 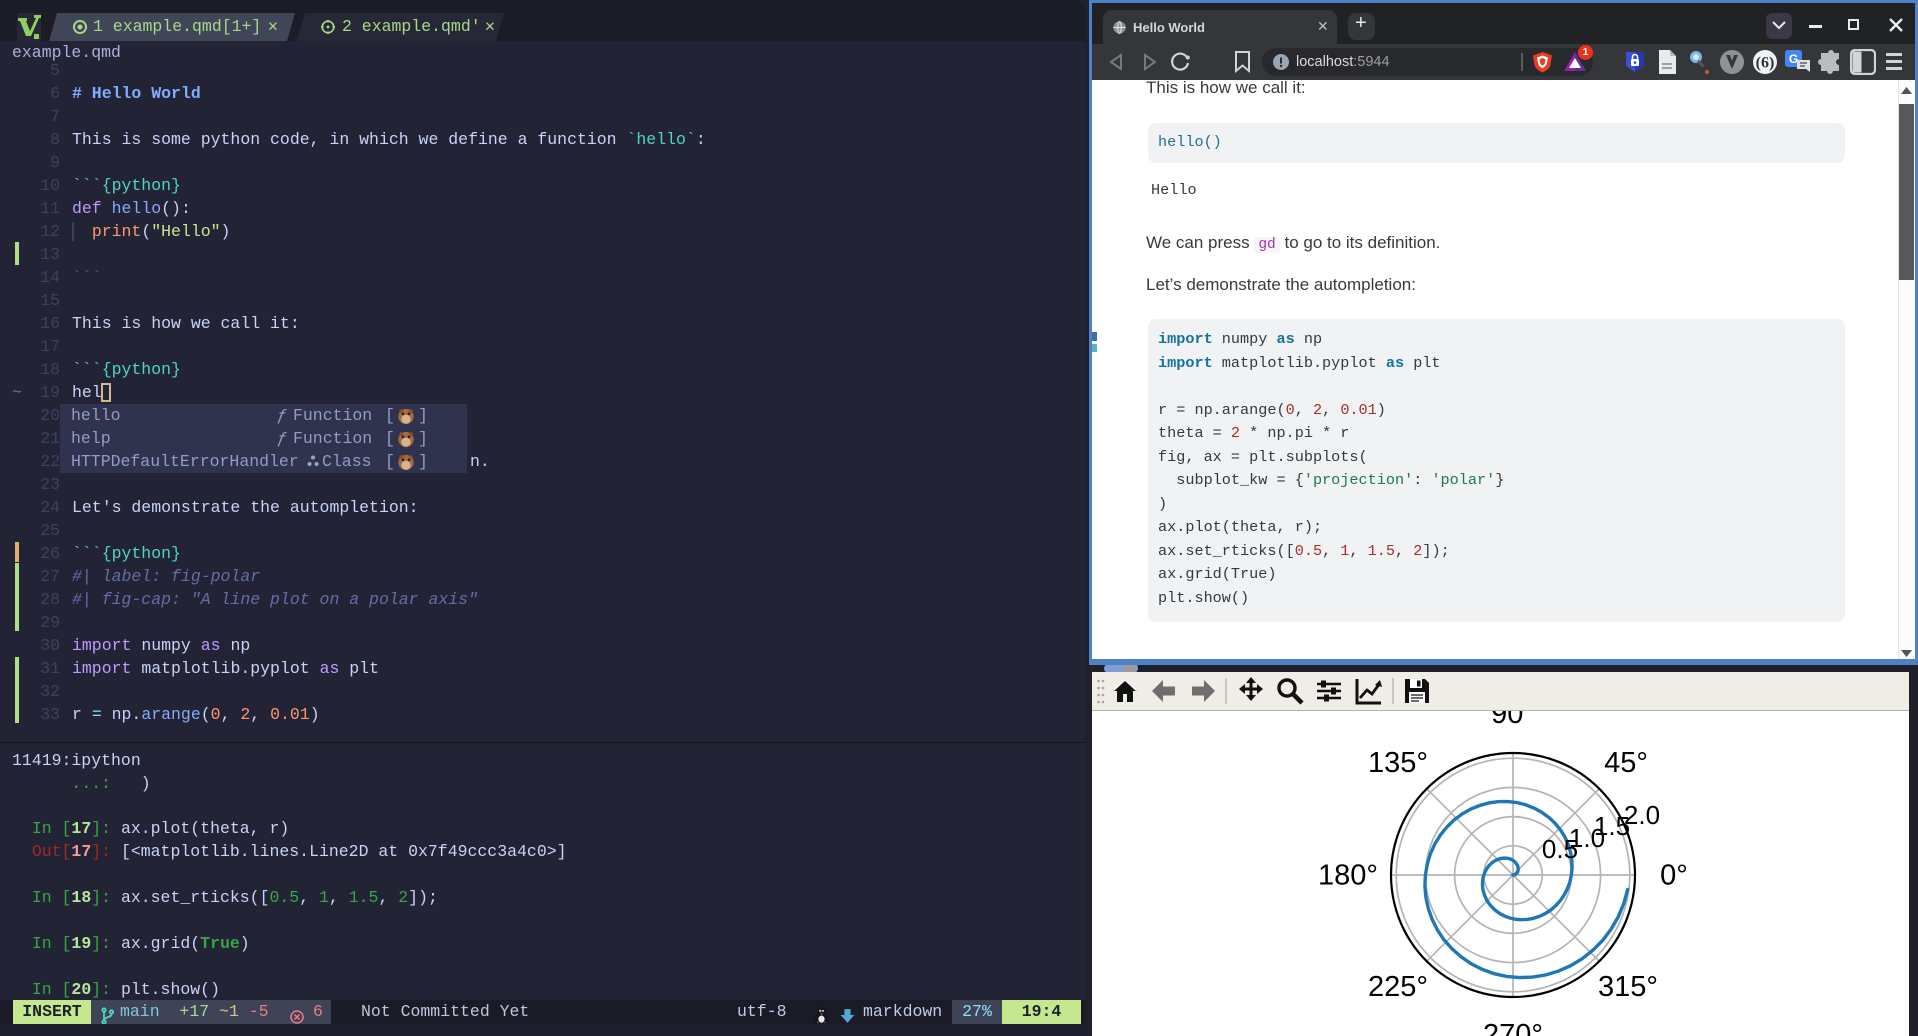 What do you see at coordinates (1628, 987) in the screenshot?
I see `svg-text: 315°` at bounding box center [1628, 987].